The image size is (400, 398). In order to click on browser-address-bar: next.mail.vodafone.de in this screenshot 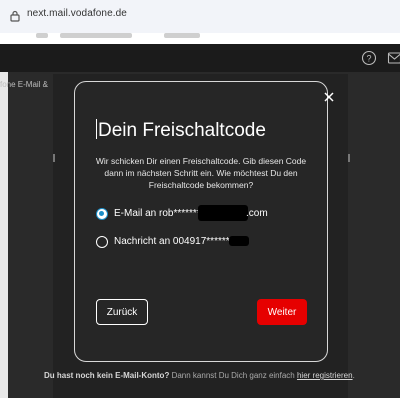, I will do `click(200, 16)`.